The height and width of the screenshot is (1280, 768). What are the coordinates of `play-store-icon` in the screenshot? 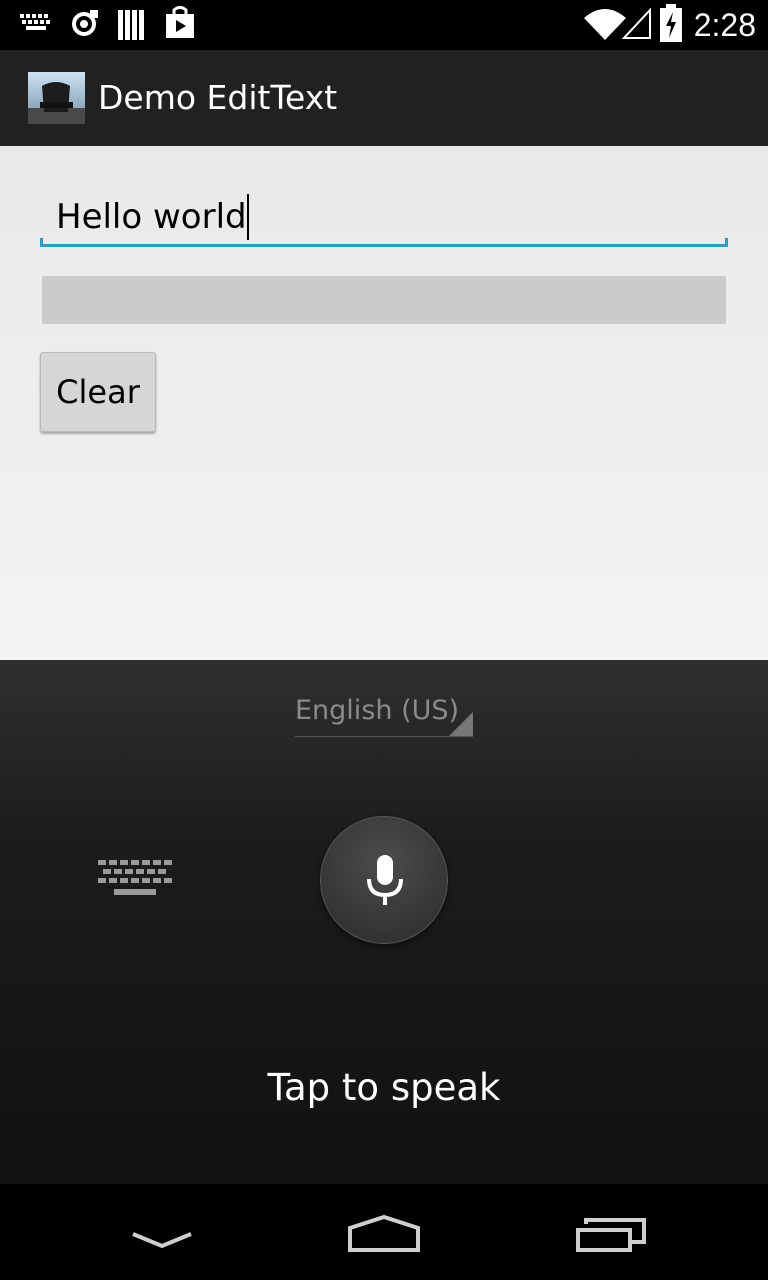 It's located at (180, 22).